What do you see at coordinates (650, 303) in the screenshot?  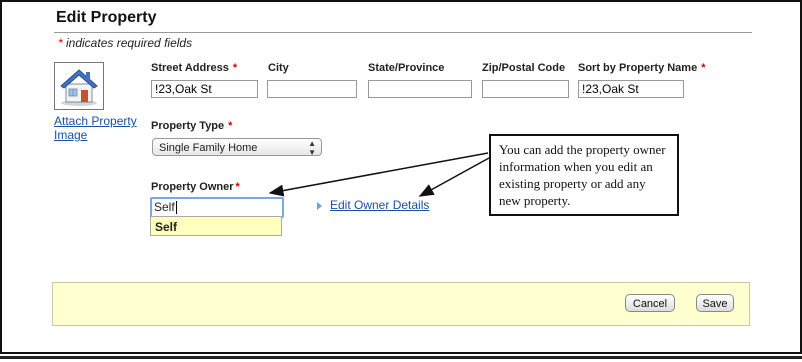 I see `cancel-button: Cancel` at bounding box center [650, 303].